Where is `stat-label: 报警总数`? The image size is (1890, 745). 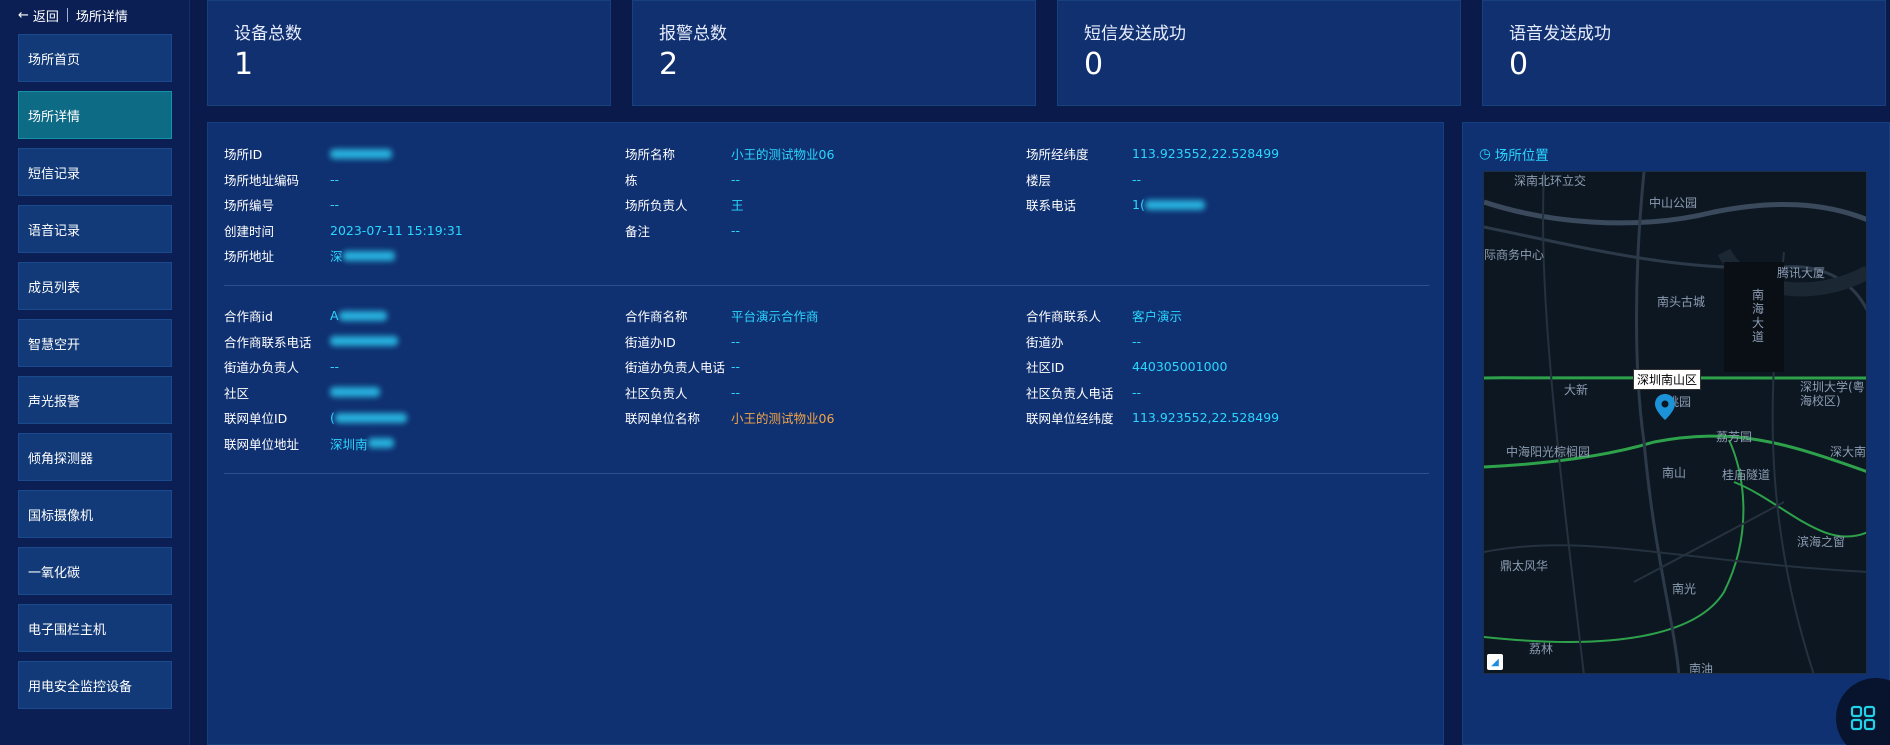 stat-label: 报警总数 is located at coordinates (693, 34).